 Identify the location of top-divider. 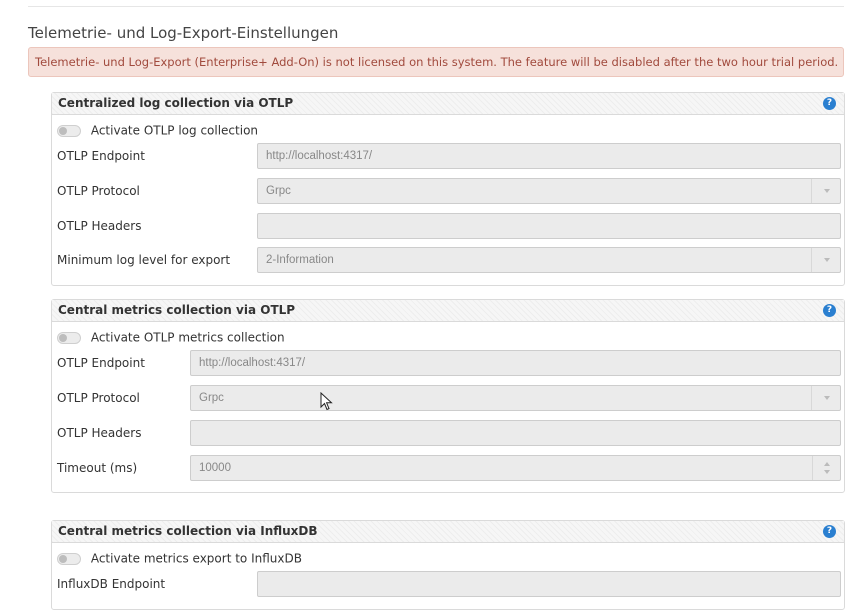
(436, 6).